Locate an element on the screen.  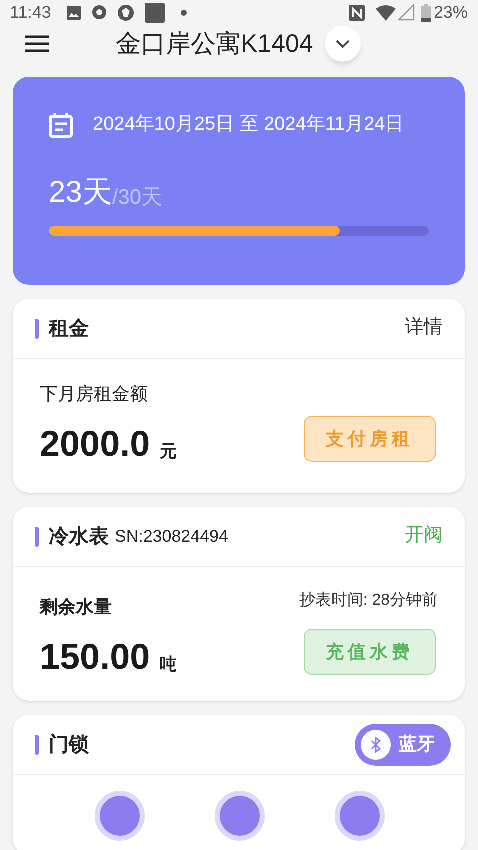
wifi-icon is located at coordinates (386, 12).